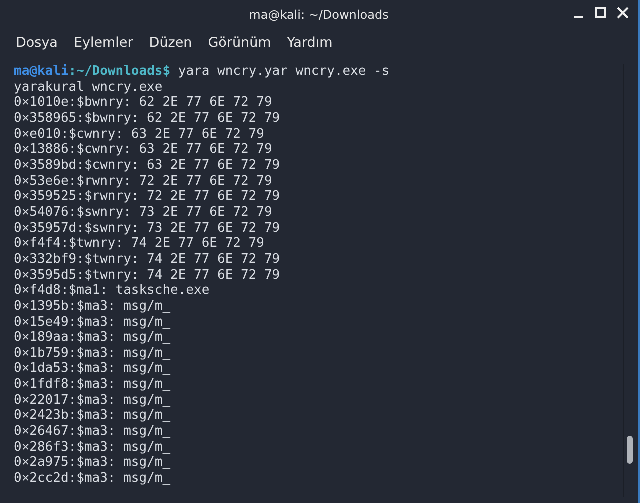 The width and height of the screenshot is (640, 503). What do you see at coordinates (148, 118) in the screenshot?
I see `output-line: 0×358965:$bwnry: 62 2E 77 6E 72 79` at bounding box center [148, 118].